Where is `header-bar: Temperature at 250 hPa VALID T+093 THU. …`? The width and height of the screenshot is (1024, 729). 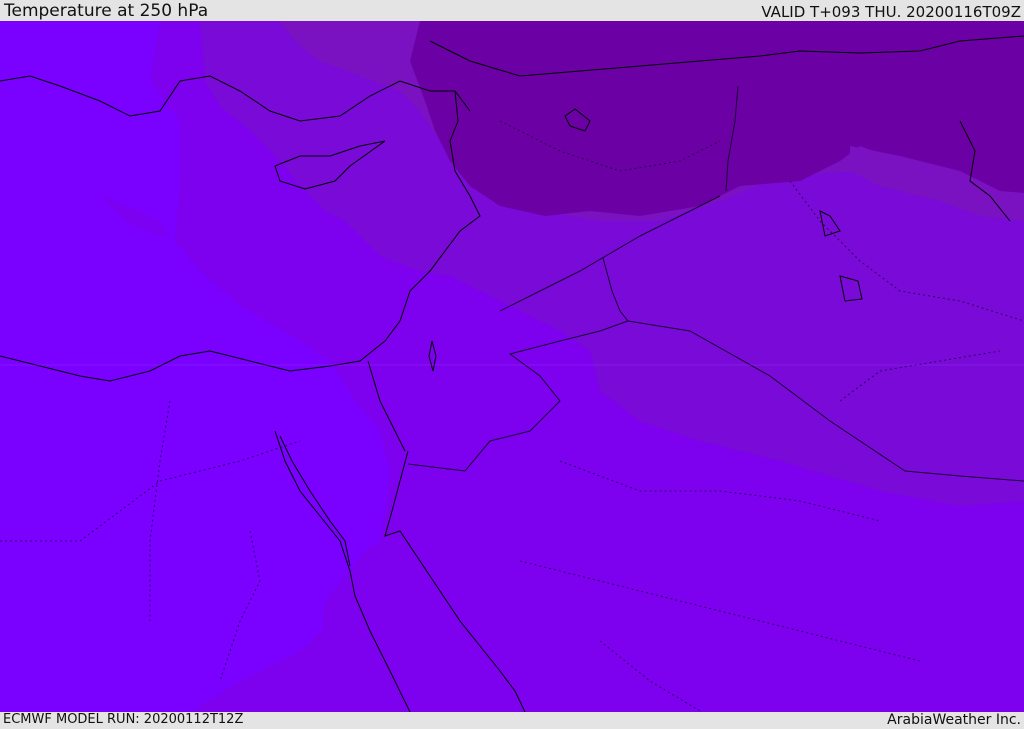
header-bar: Temperature at 250 hPa VALID T+093 THU. … is located at coordinates (512, 10).